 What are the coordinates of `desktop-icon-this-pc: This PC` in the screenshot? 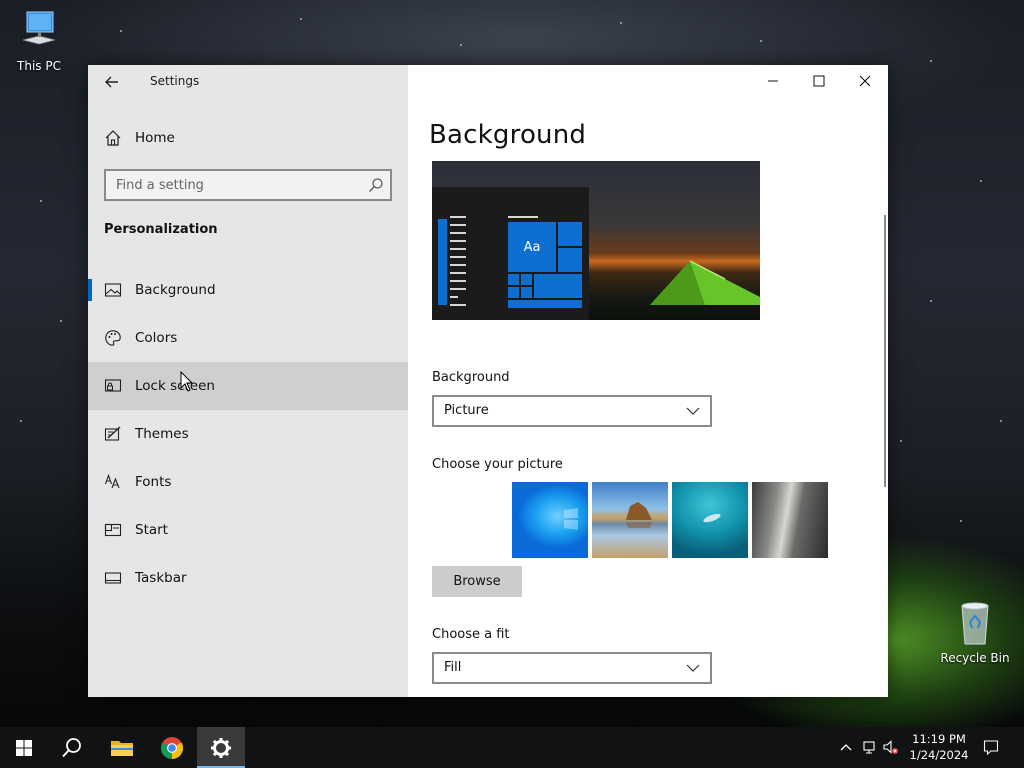 It's located at (39, 41).